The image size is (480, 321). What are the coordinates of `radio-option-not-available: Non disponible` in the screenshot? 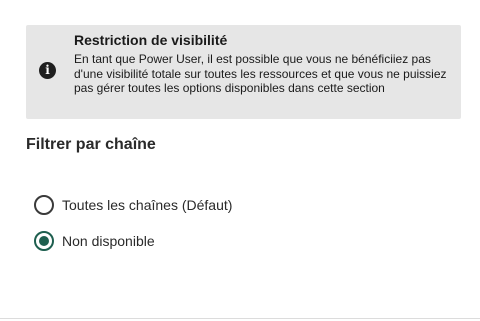 It's located at (94, 241).